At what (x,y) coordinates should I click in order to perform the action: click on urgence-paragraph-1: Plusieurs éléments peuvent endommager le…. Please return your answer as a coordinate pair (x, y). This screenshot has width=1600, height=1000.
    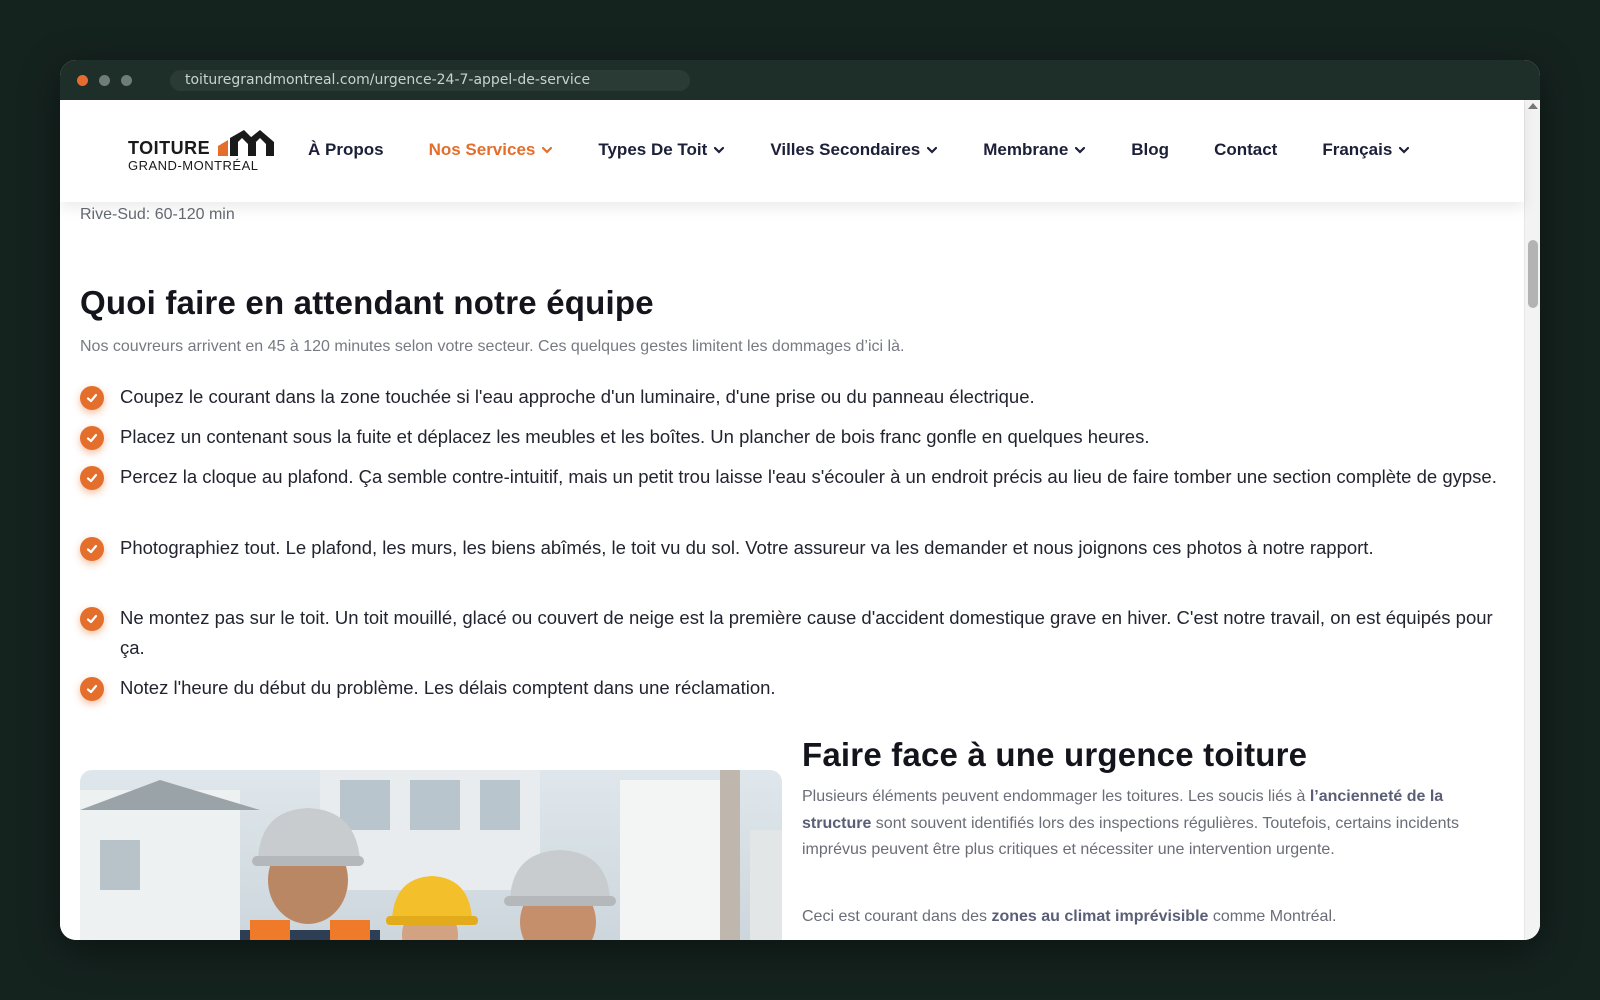
    Looking at the image, I should click on (1152, 824).